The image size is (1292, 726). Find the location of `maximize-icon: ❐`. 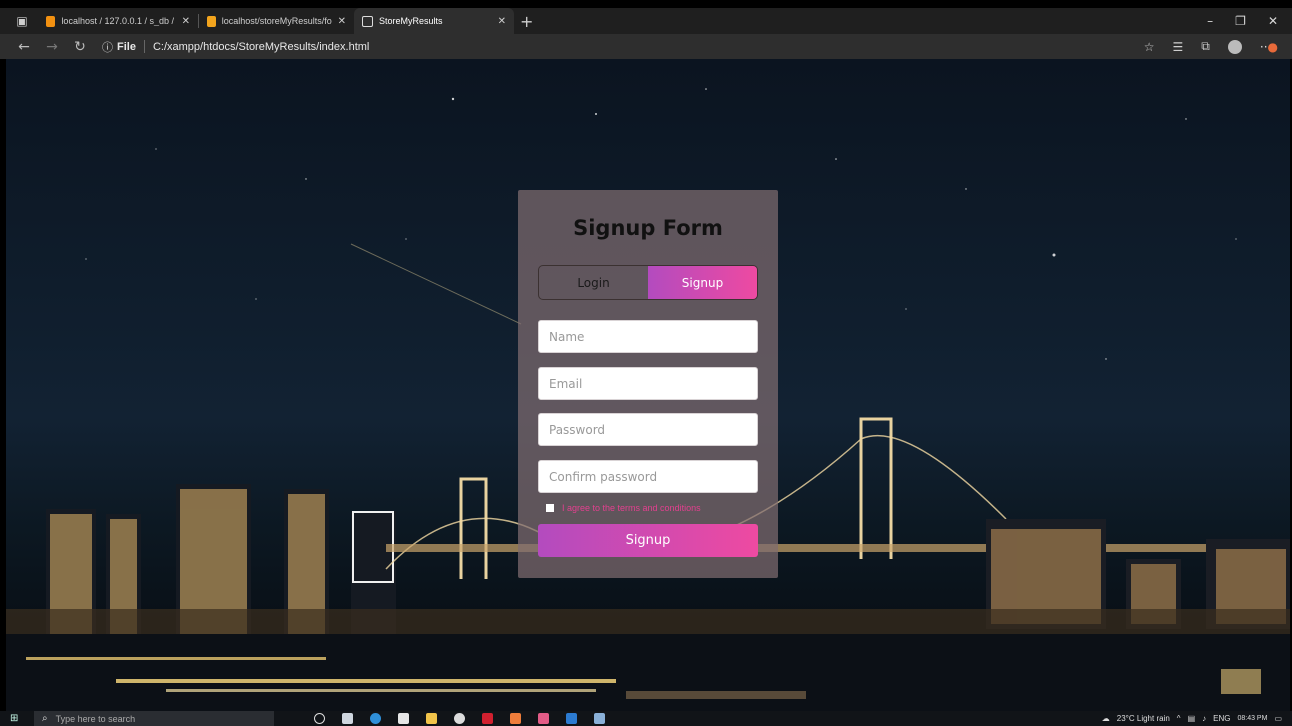

maximize-icon: ❐ is located at coordinates (1240, 21).